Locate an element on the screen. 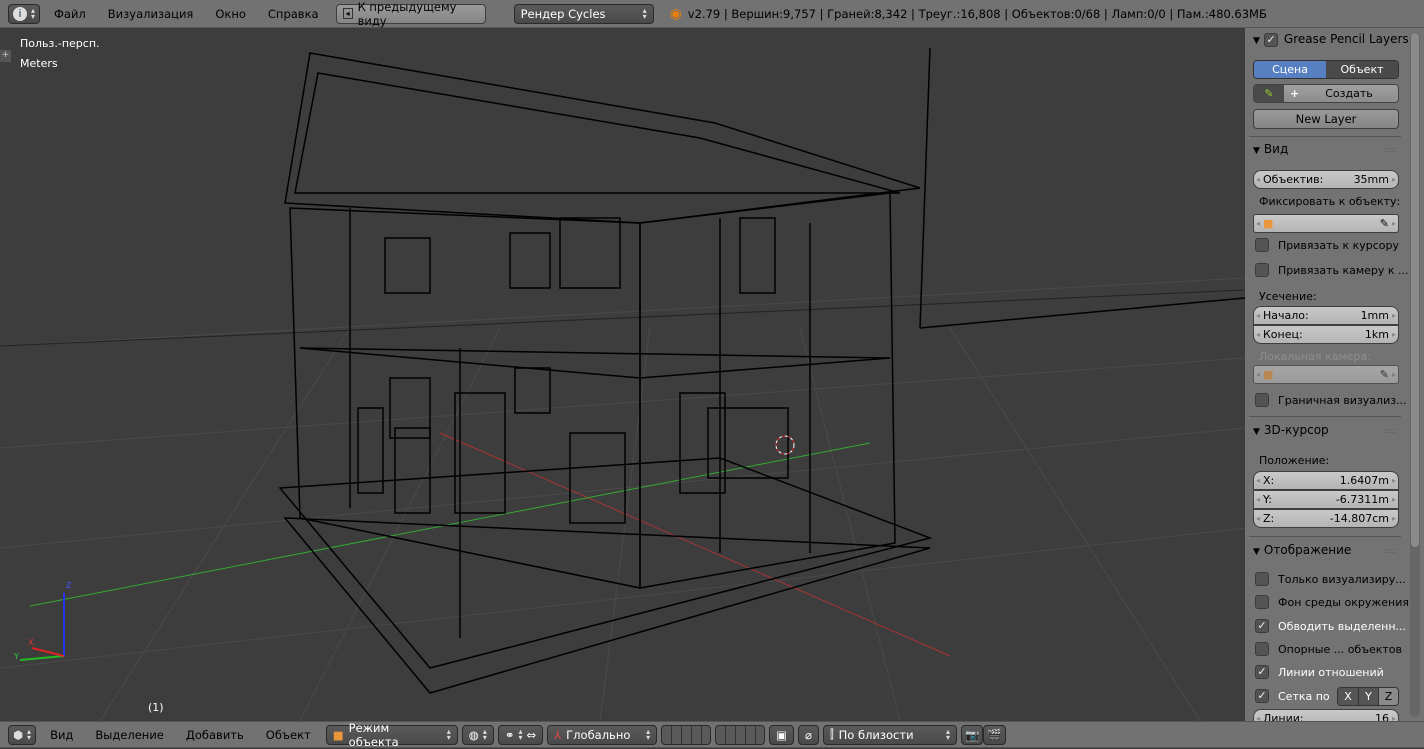 The image size is (1424, 749). orientation-label: Глобально is located at coordinates (598, 734).